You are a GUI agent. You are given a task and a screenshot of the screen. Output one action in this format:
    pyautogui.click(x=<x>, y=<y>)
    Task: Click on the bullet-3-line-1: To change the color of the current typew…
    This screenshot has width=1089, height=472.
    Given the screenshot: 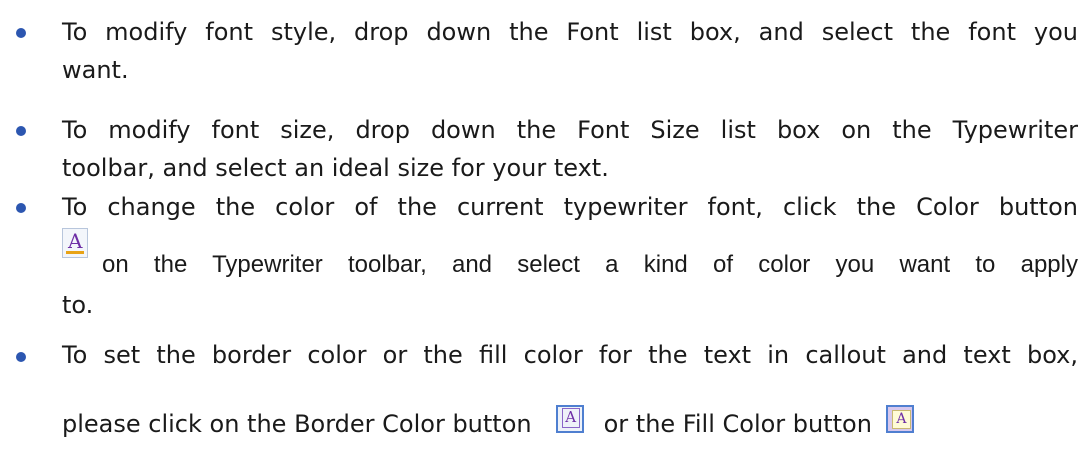 What is the action you would take?
    pyautogui.click(x=570, y=207)
    